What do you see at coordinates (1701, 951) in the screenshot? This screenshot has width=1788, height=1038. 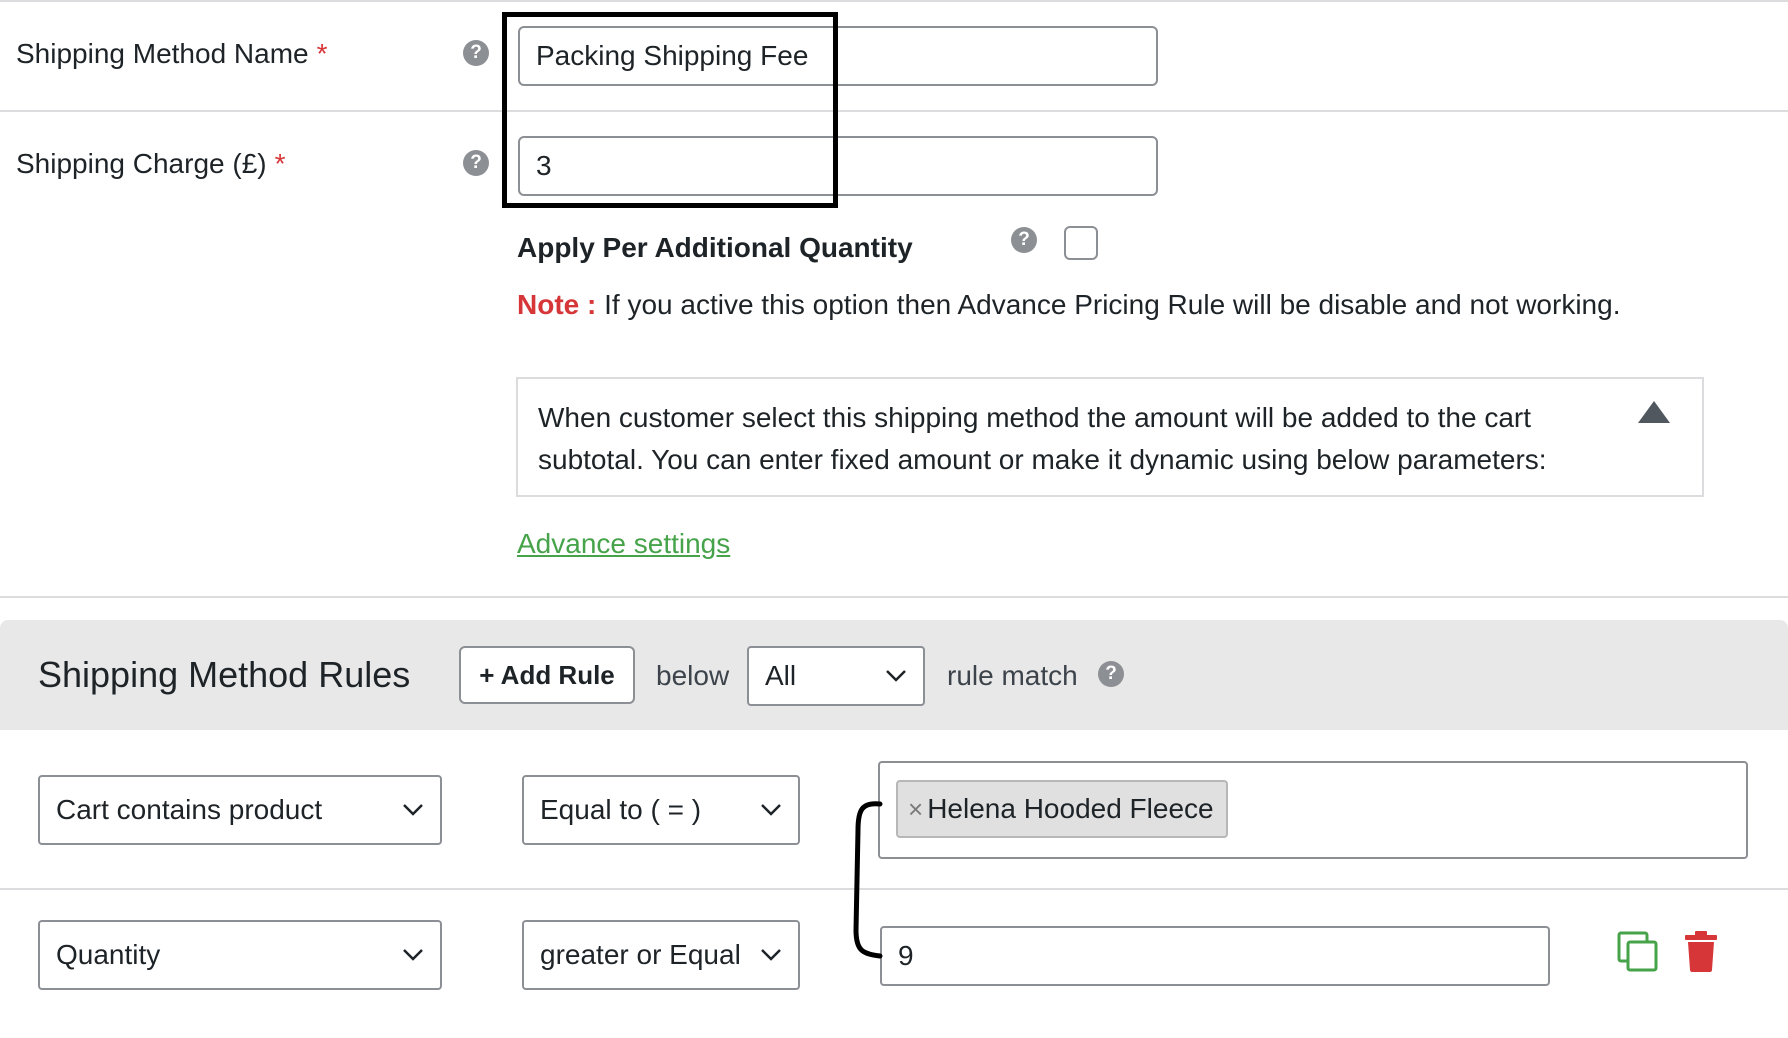 I see `delete-icon` at bounding box center [1701, 951].